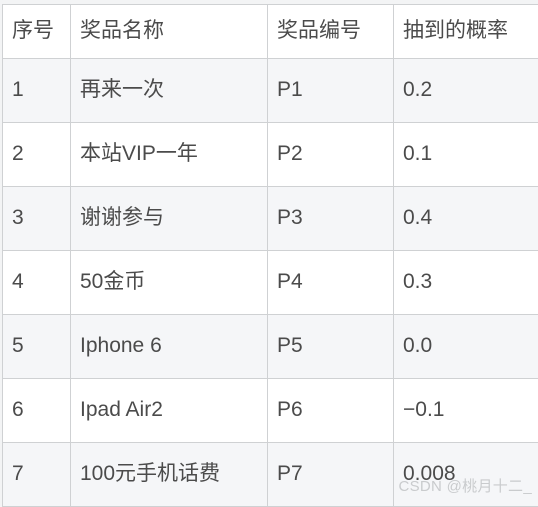  I want to click on table-row: 4 50金币 P4 0.3, so click(270, 283).